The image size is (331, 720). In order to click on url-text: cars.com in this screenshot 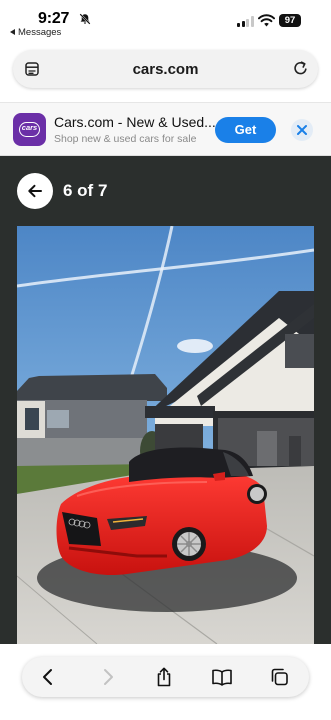, I will do `click(165, 69)`.